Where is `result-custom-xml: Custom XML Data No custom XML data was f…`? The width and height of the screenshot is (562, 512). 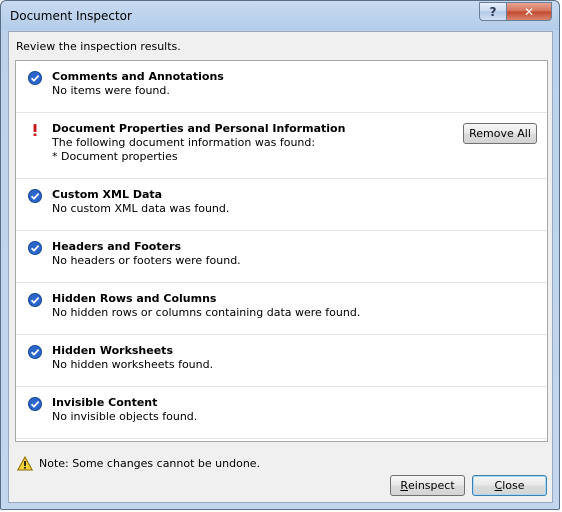
result-custom-xml: Custom XML Data No custom XML data was f… is located at coordinates (281, 205).